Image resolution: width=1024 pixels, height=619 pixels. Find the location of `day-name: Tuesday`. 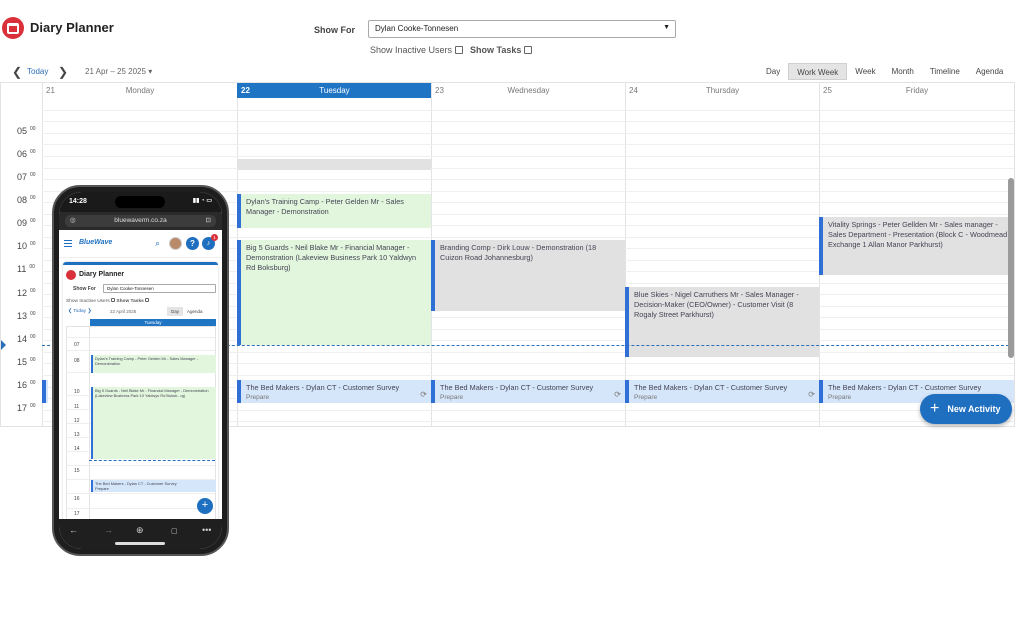

day-name: Tuesday is located at coordinates (334, 90).